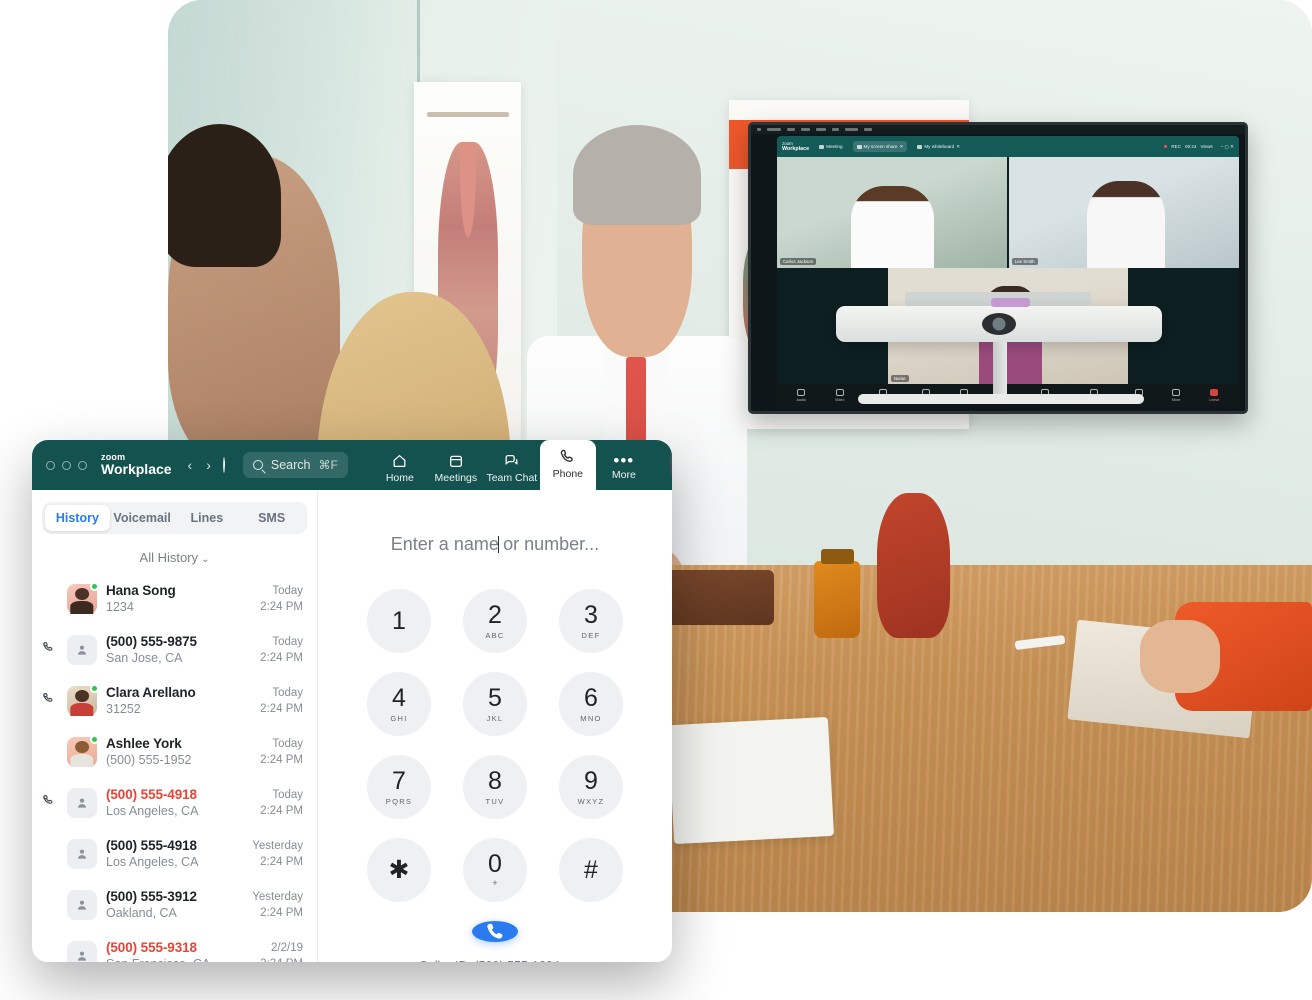  I want to click on user-avatar, so click(670, 465).